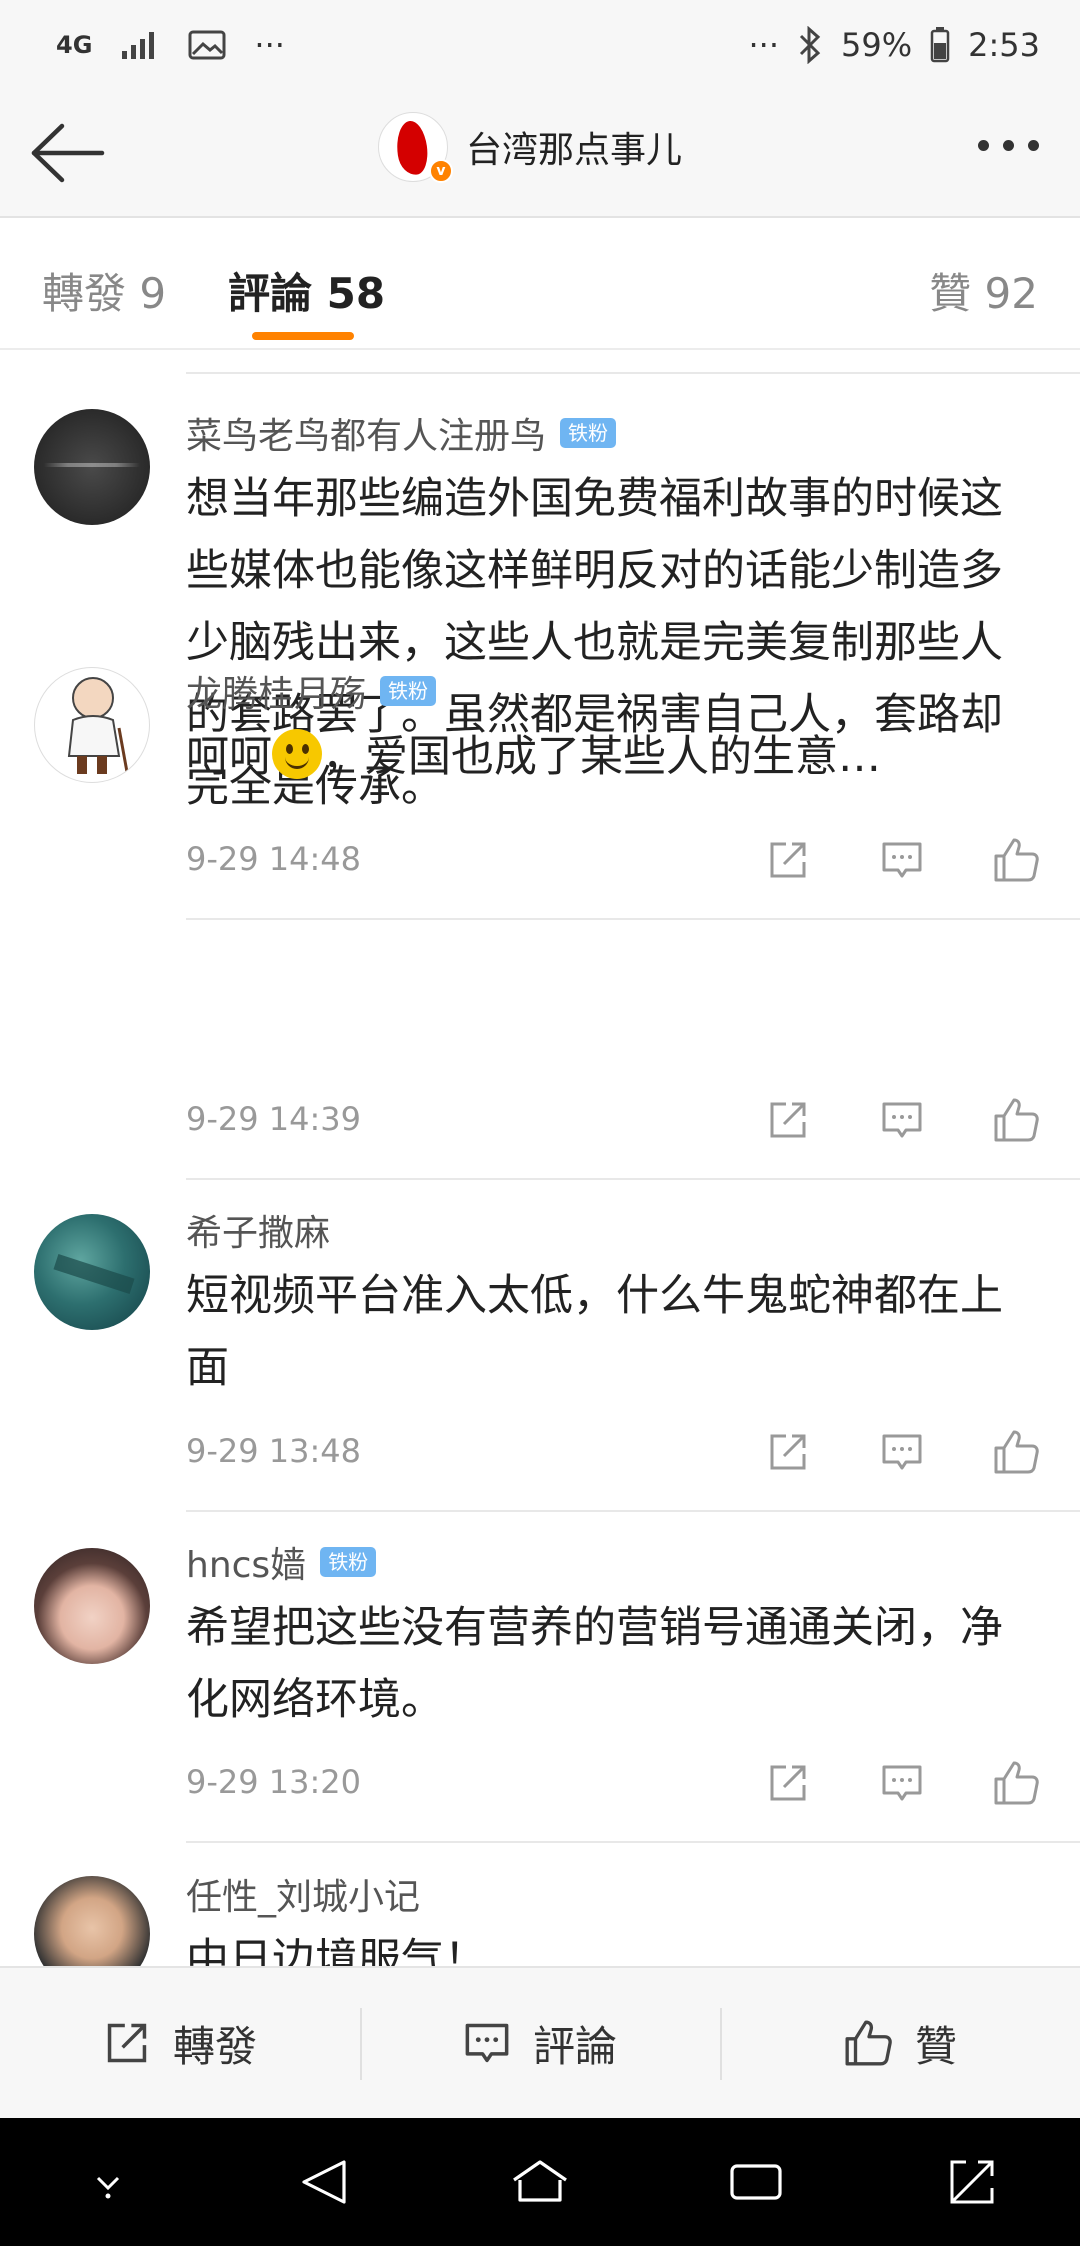 The width and height of the screenshot is (1080, 2246). Describe the element at coordinates (306, 290) in the screenshot. I see `tab-comment: 評論 58` at that location.